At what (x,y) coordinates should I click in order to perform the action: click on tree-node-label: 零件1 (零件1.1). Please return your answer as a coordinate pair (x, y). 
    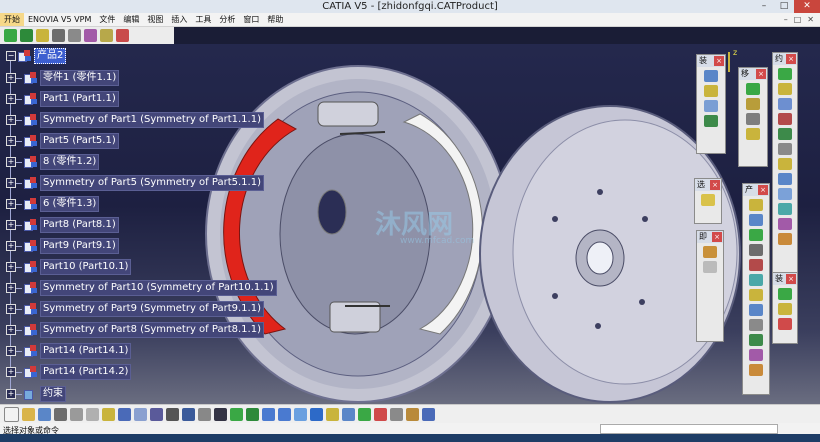
    Looking at the image, I should click on (80, 78).